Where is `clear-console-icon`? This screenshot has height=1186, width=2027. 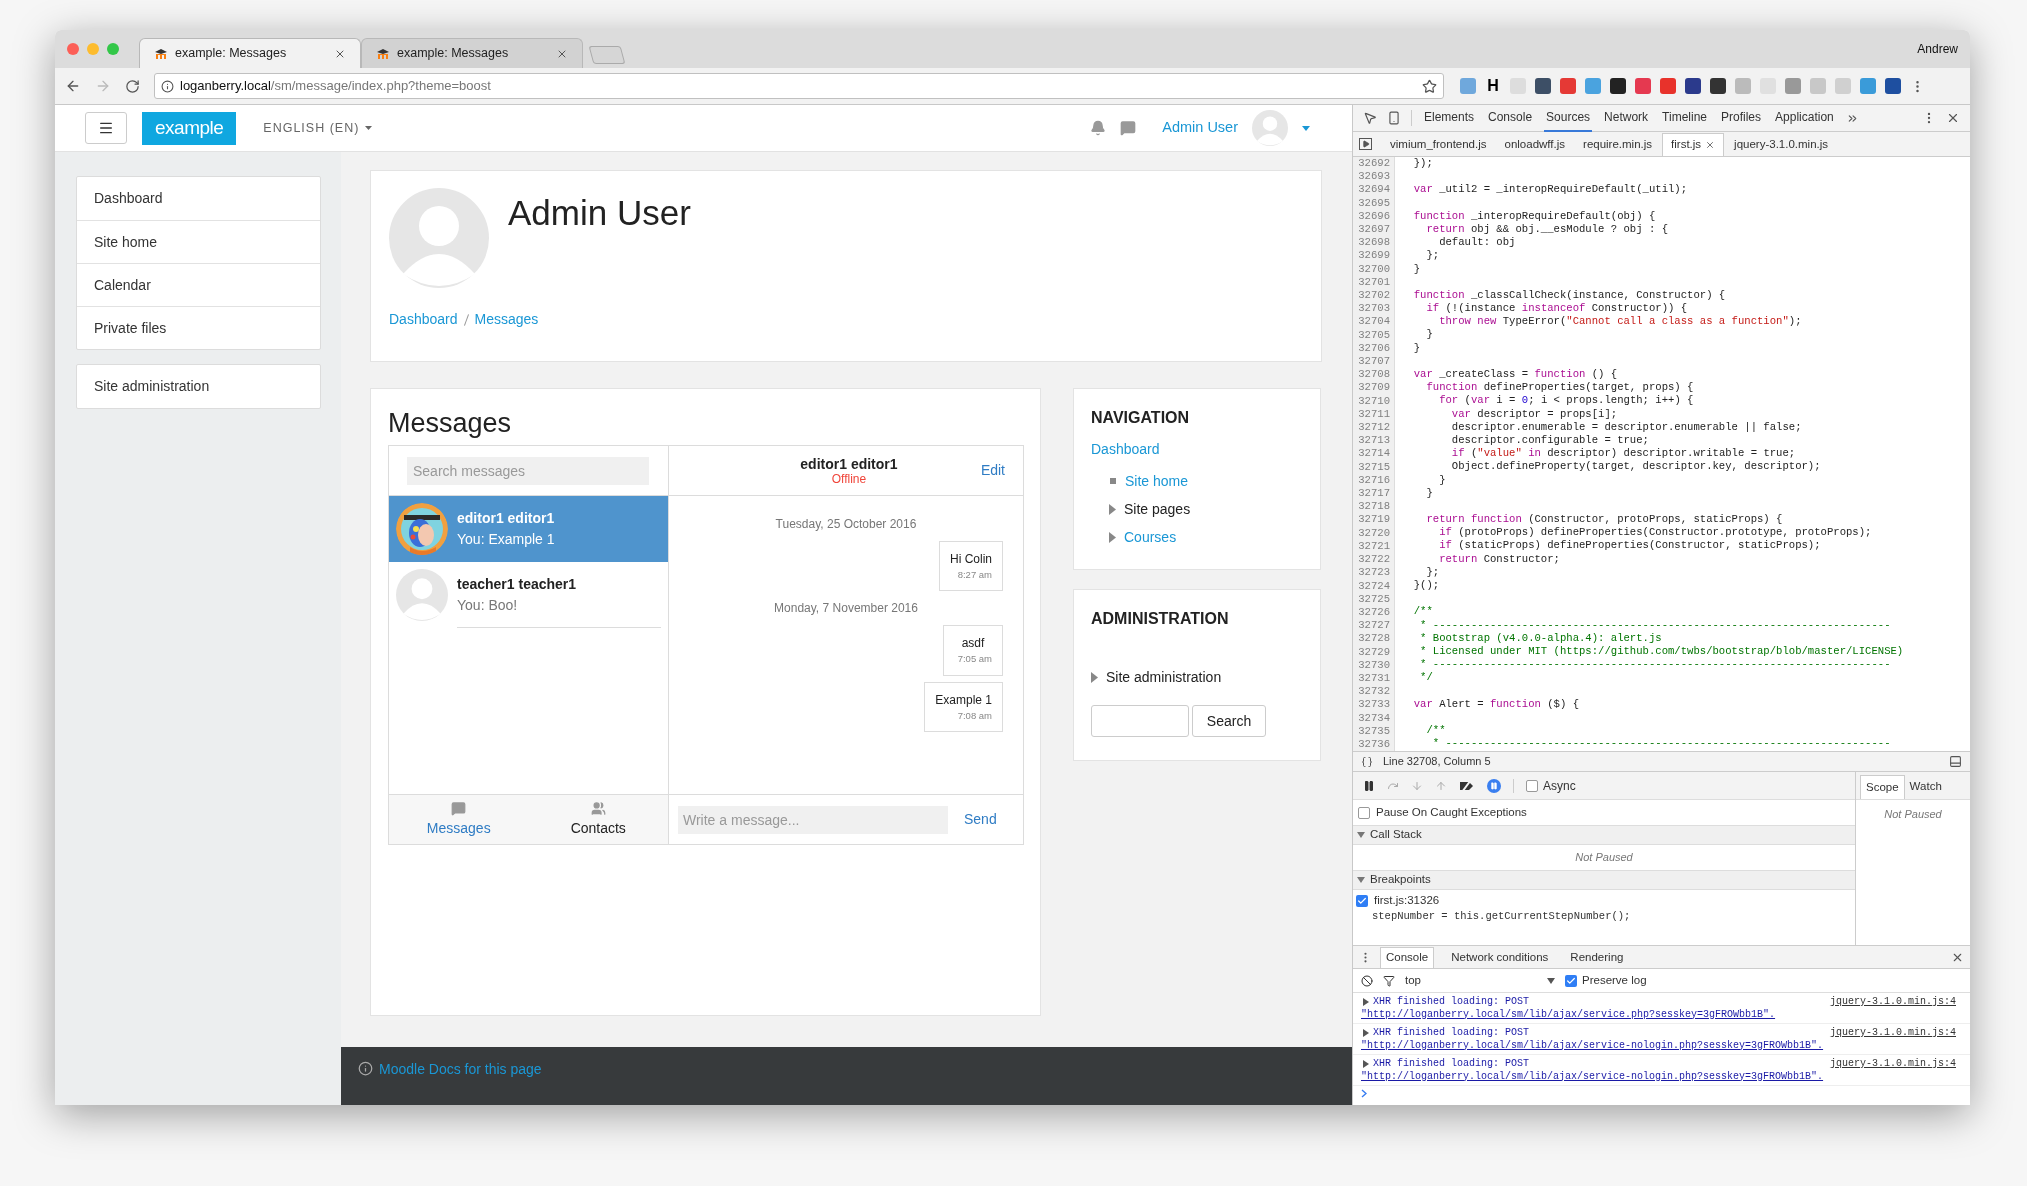
clear-console-icon is located at coordinates (1367, 980).